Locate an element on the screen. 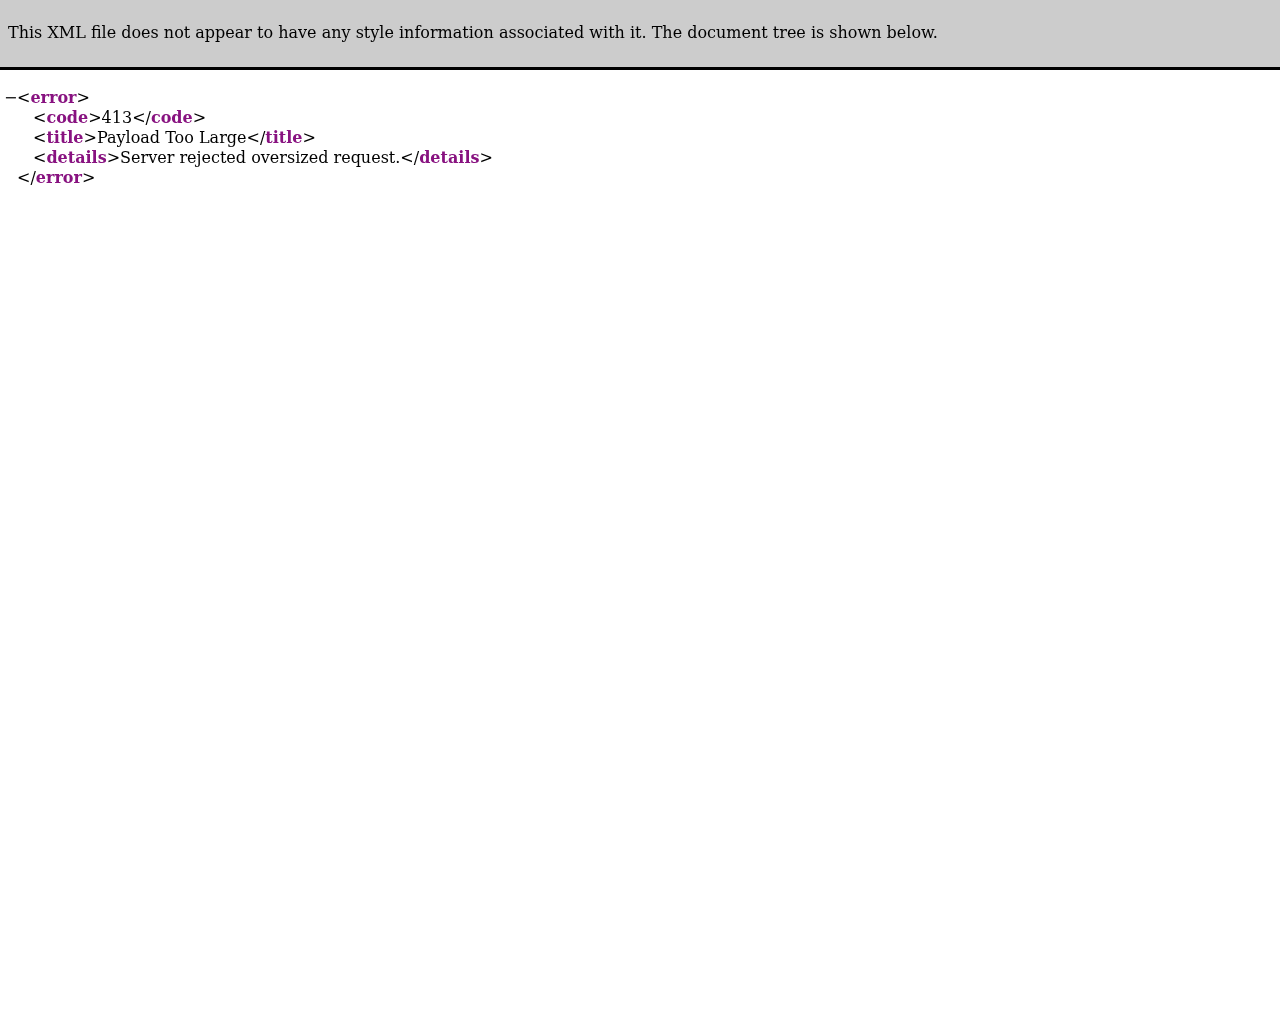  collapse-toggle: − is located at coordinates (10, 98).